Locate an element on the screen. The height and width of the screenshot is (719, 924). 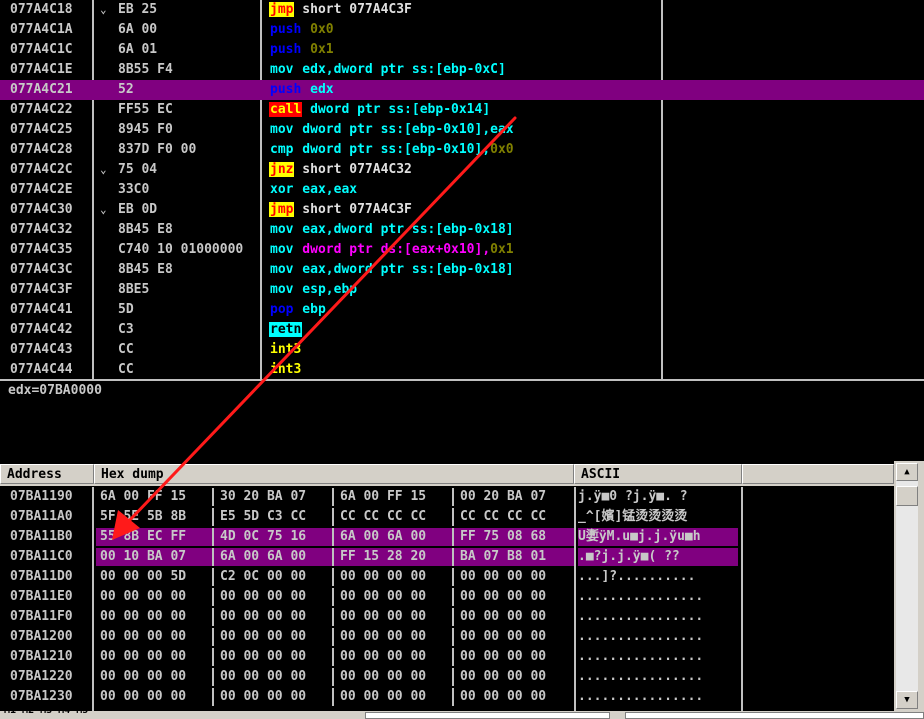
disasm-row: 077A4C2E 33C0 xor eax,eax is located at coordinates (462, 190).